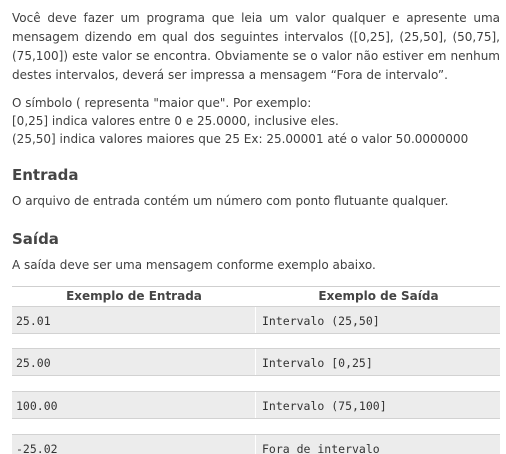 This screenshot has width=506, height=454. I want to click on sample-row: -25.02 Fora de intervalo, so click(256, 444).